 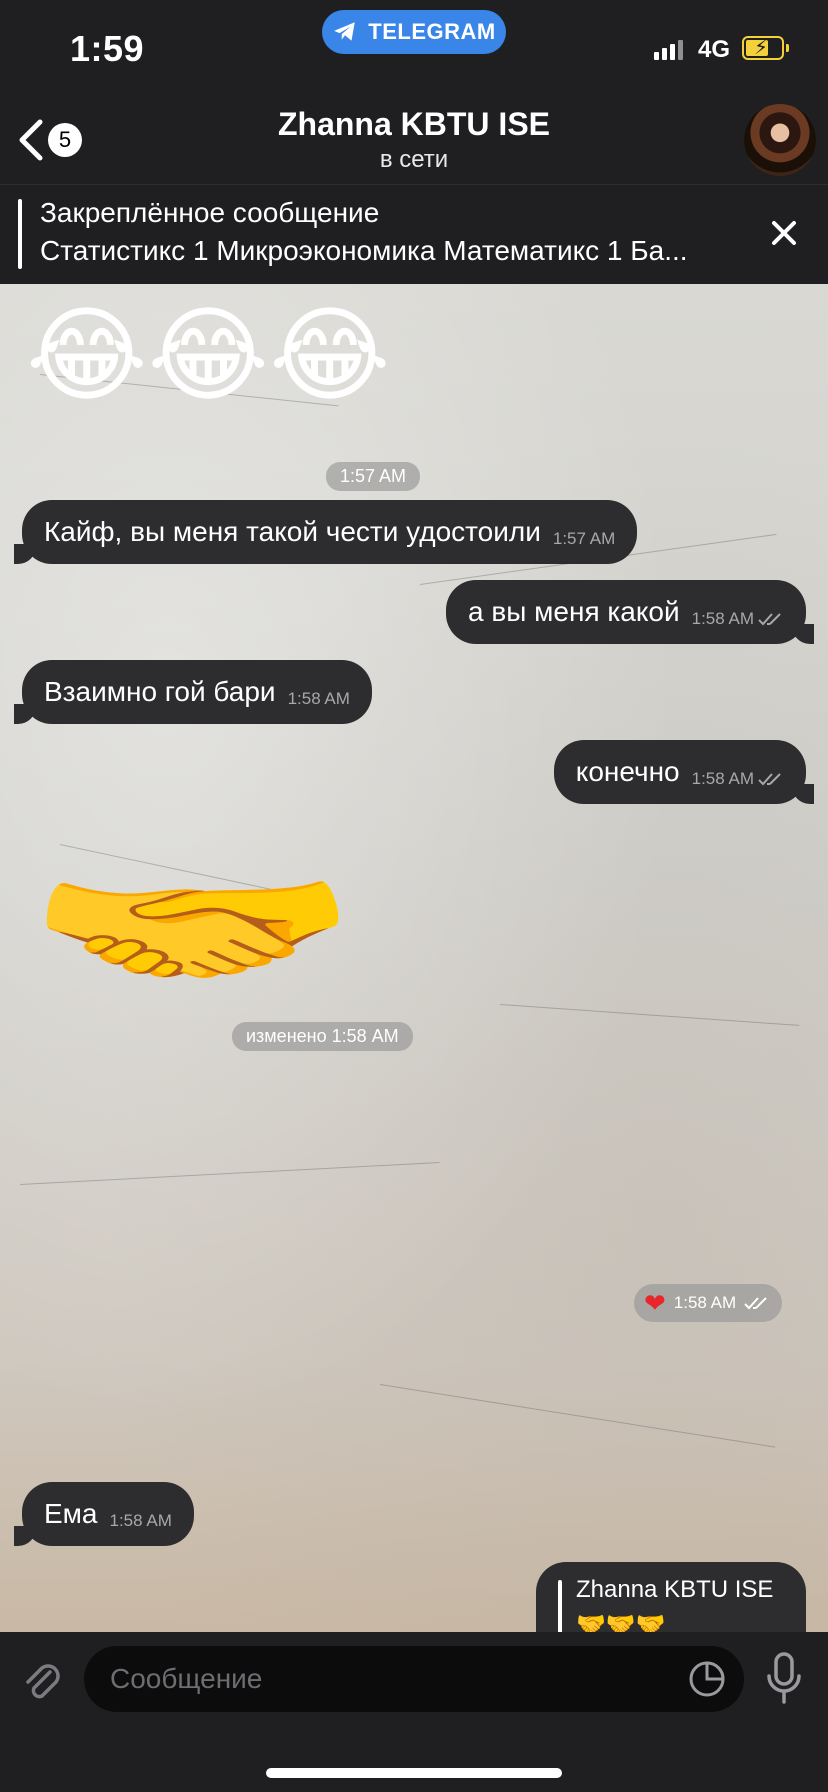 What do you see at coordinates (414, 124) in the screenshot?
I see `chat-title: Zhanna KBTU ISE` at bounding box center [414, 124].